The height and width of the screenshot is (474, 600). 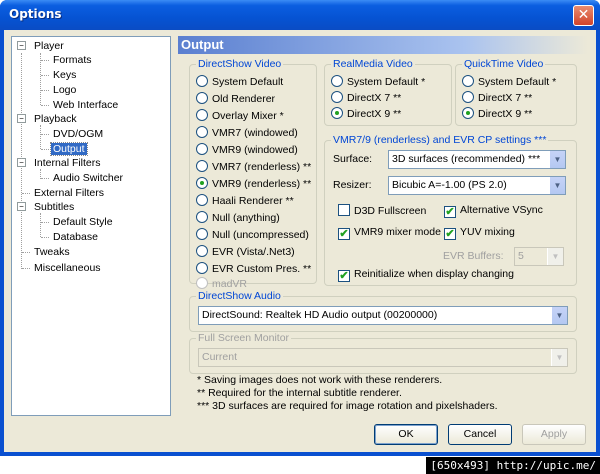 I want to click on collapse-playback-icon: −, so click(x=21, y=118).